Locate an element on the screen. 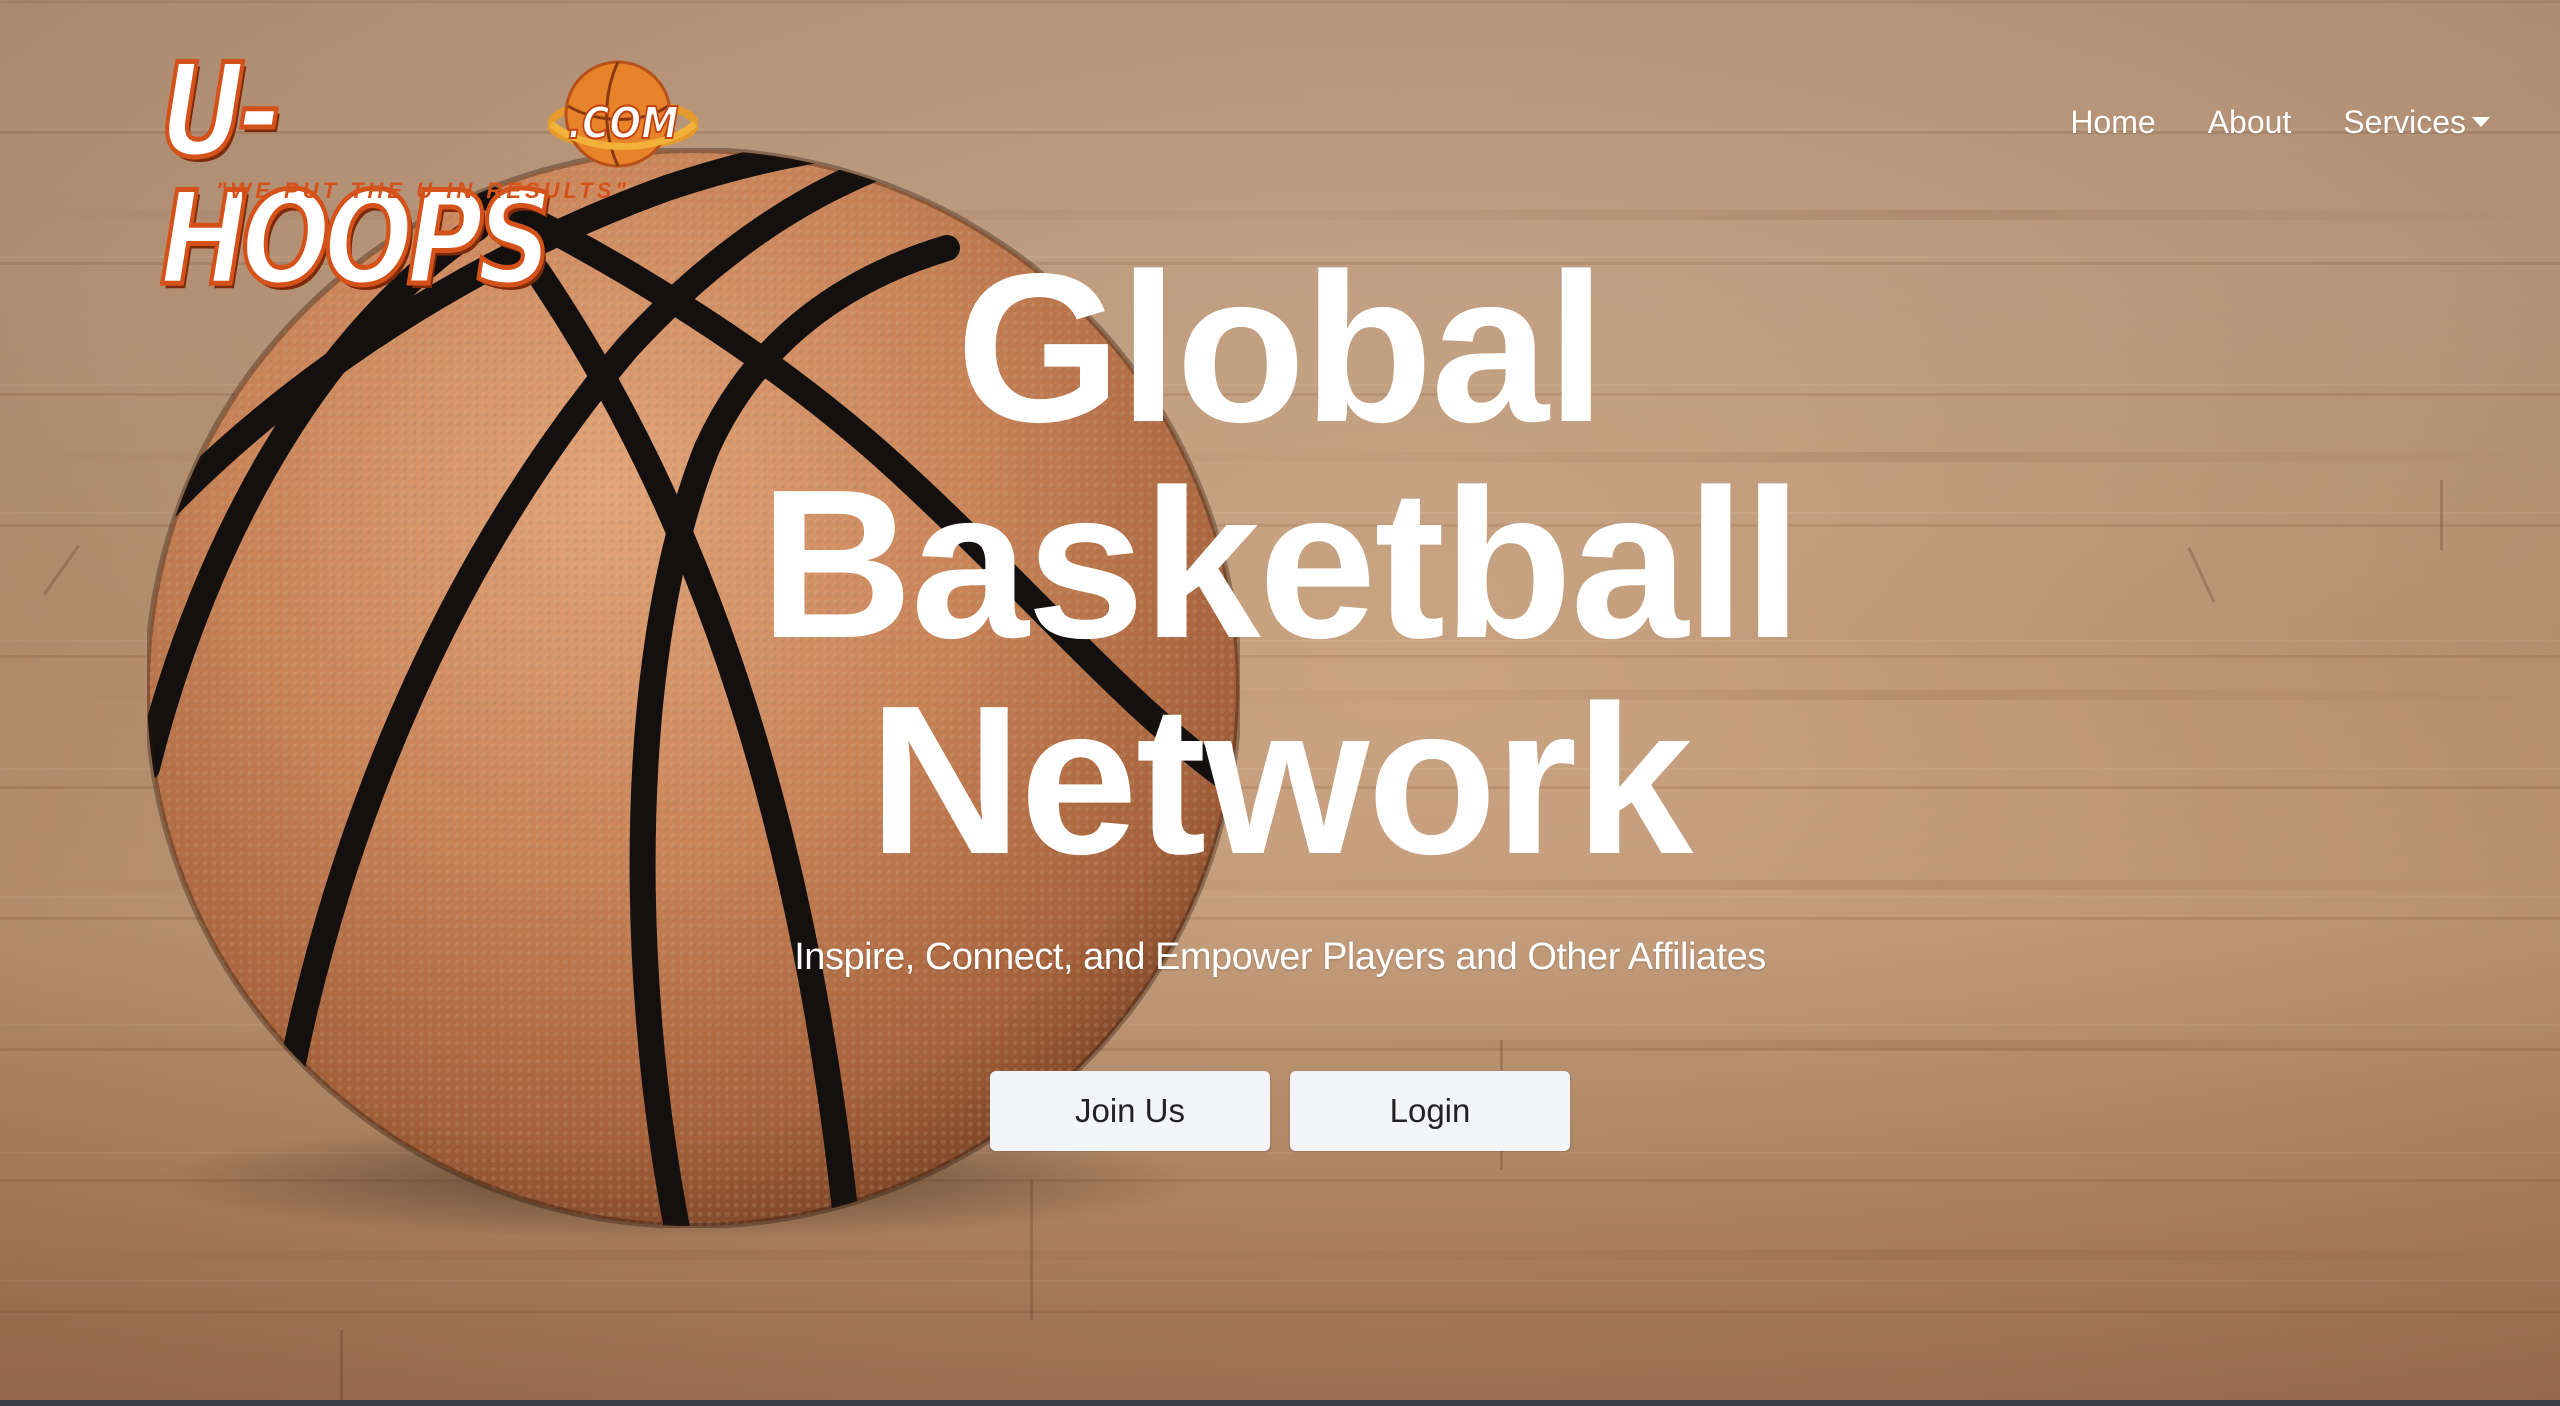 This screenshot has height=1406, width=2560. login-button: Login is located at coordinates (1430, 1111).